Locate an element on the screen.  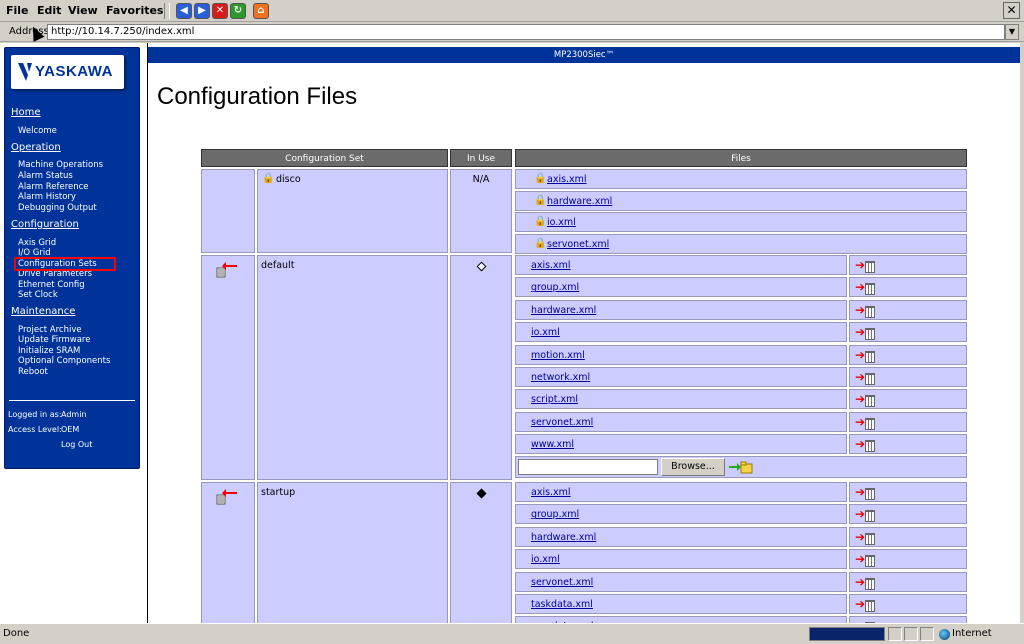
sidebar-item-ethernet-config: Ethernet Config is located at coordinates (51, 285).